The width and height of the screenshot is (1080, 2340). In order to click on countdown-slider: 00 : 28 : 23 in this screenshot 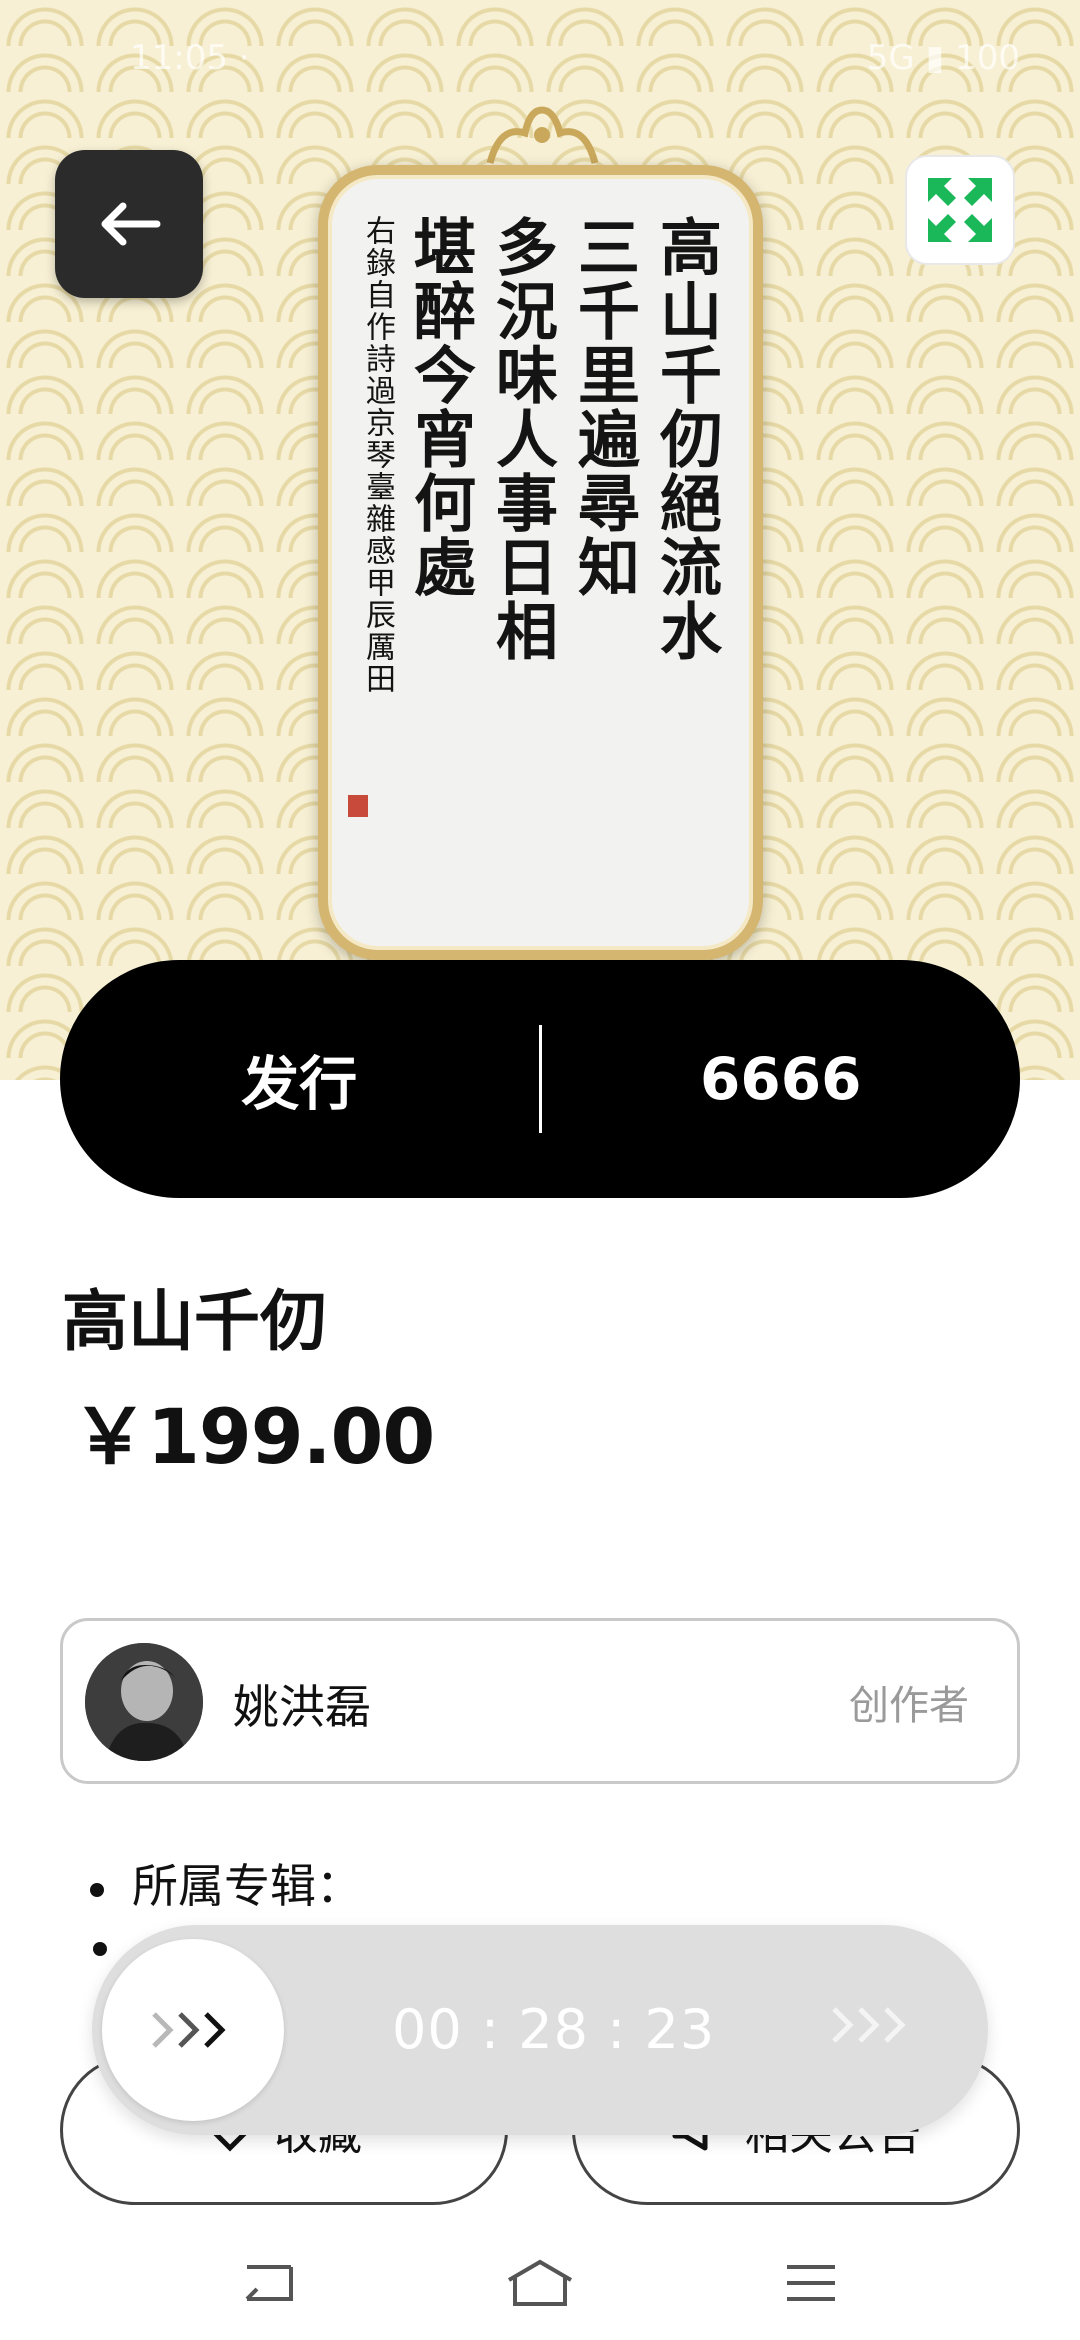, I will do `click(540, 2030)`.